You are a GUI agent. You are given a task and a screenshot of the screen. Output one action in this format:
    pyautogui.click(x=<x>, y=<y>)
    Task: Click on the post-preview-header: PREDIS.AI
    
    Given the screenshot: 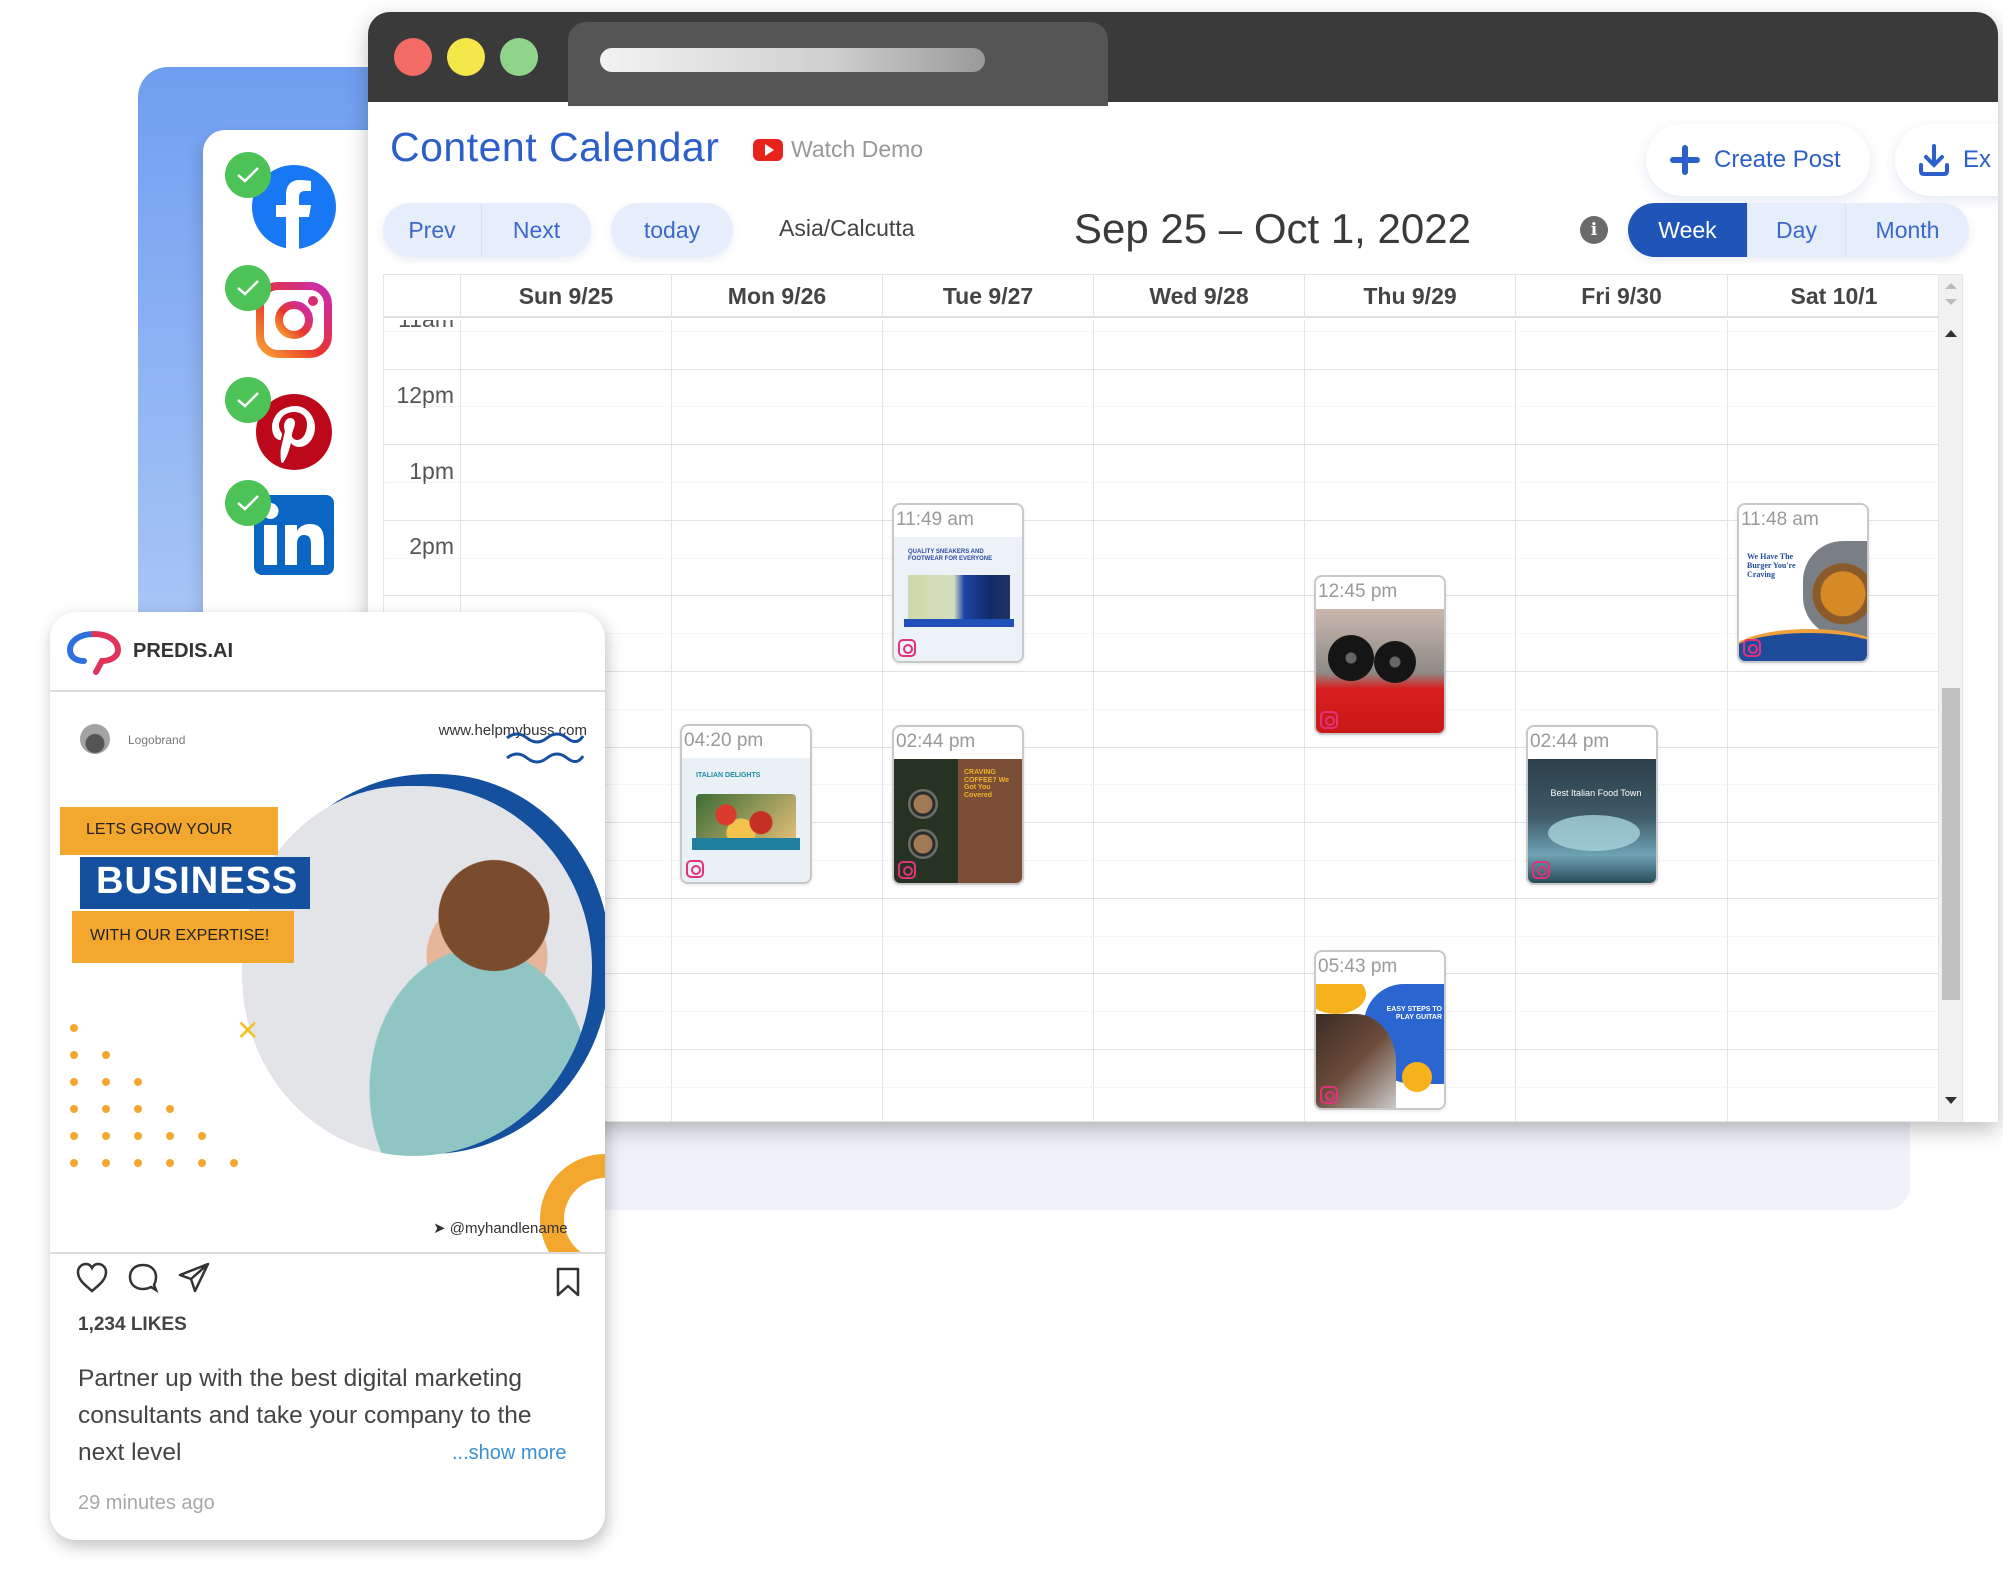 What is the action you would take?
    pyautogui.click(x=327, y=652)
    